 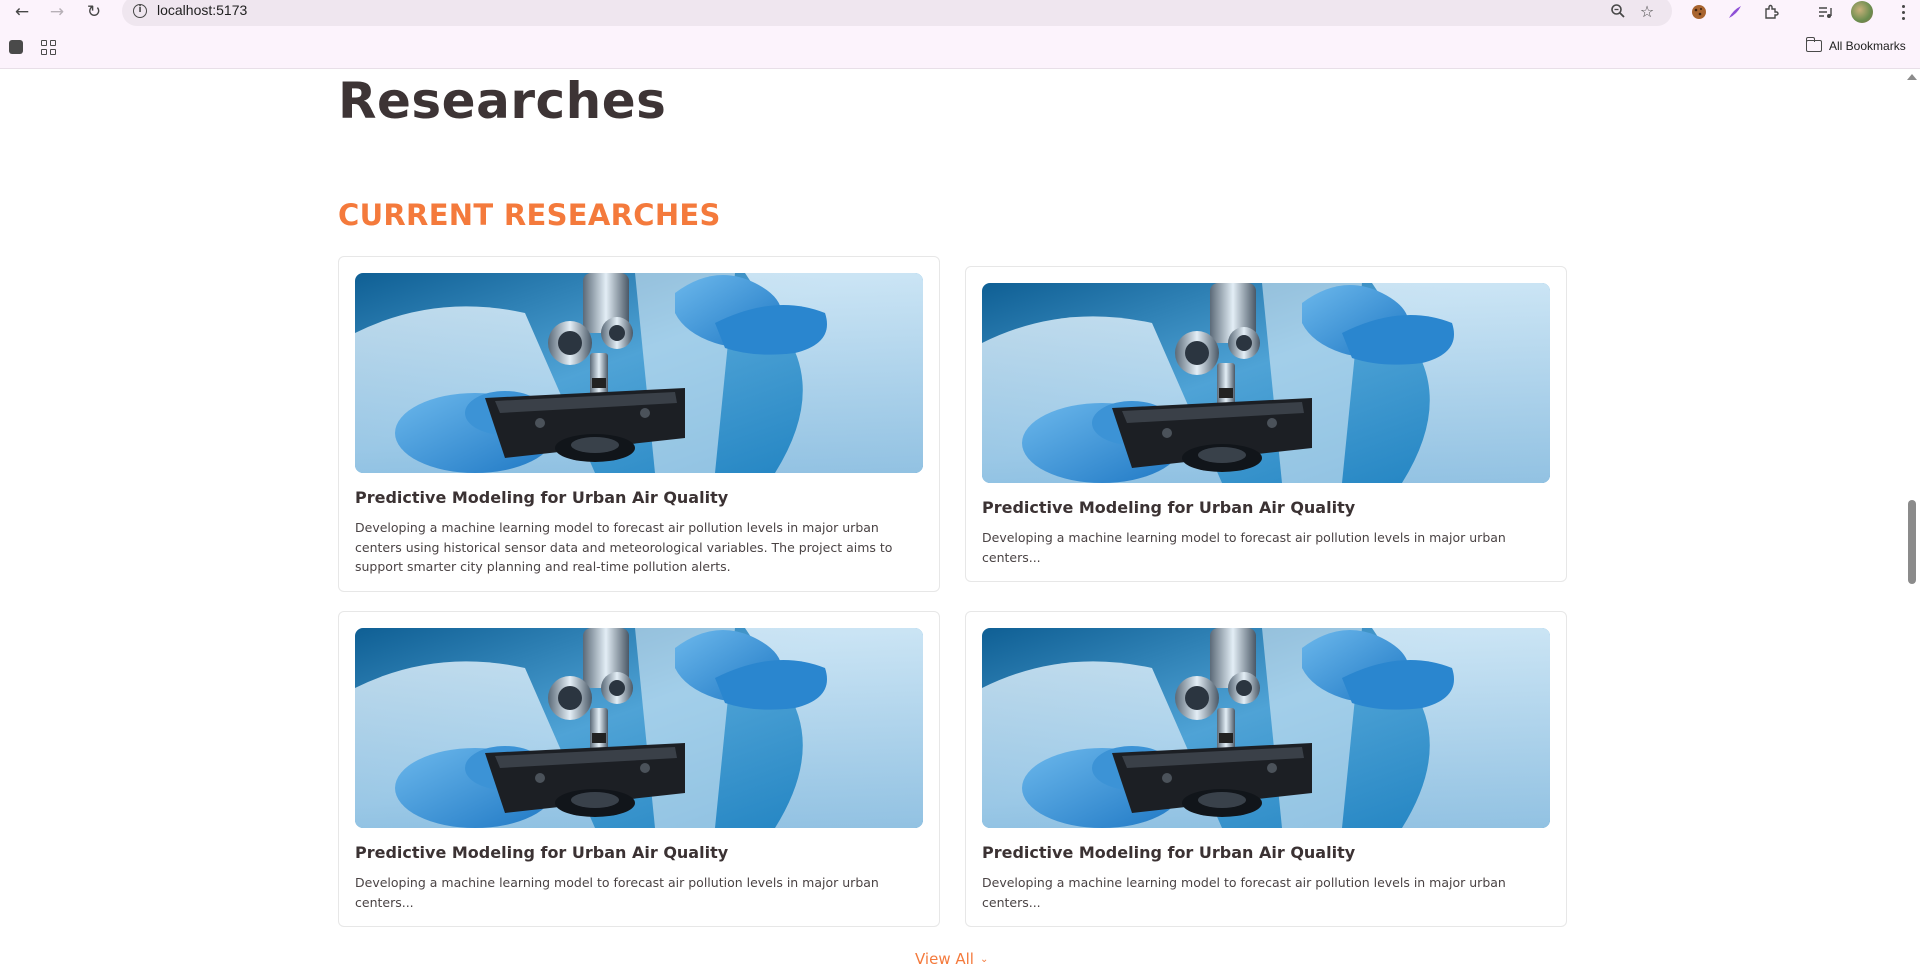 What do you see at coordinates (1825, 12) in the screenshot?
I see `media-controls-icon` at bounding box center [1825, 12].